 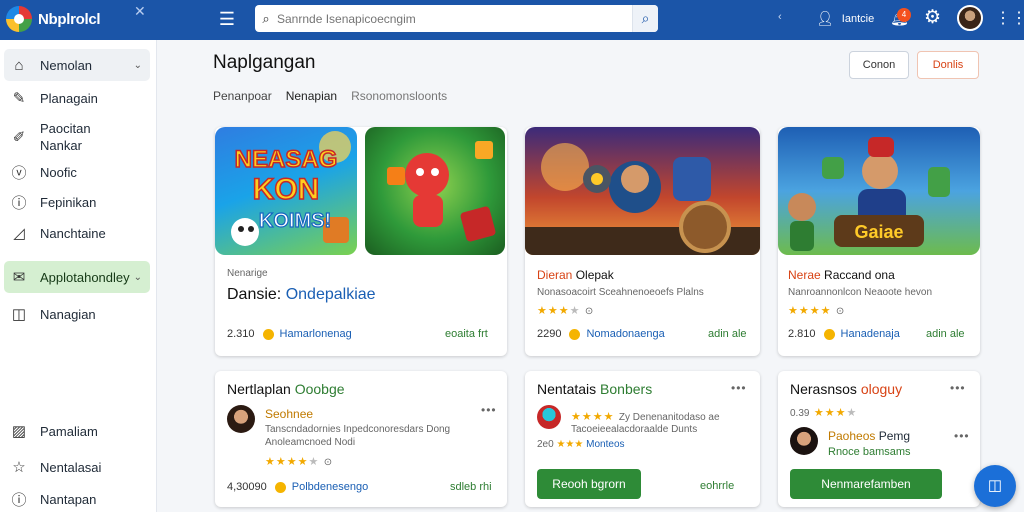 What do you see at coordinates (330, 487) in the screenshot?
I see `publisher-link: Polbdenesengo` at bounding box center [330, 487].